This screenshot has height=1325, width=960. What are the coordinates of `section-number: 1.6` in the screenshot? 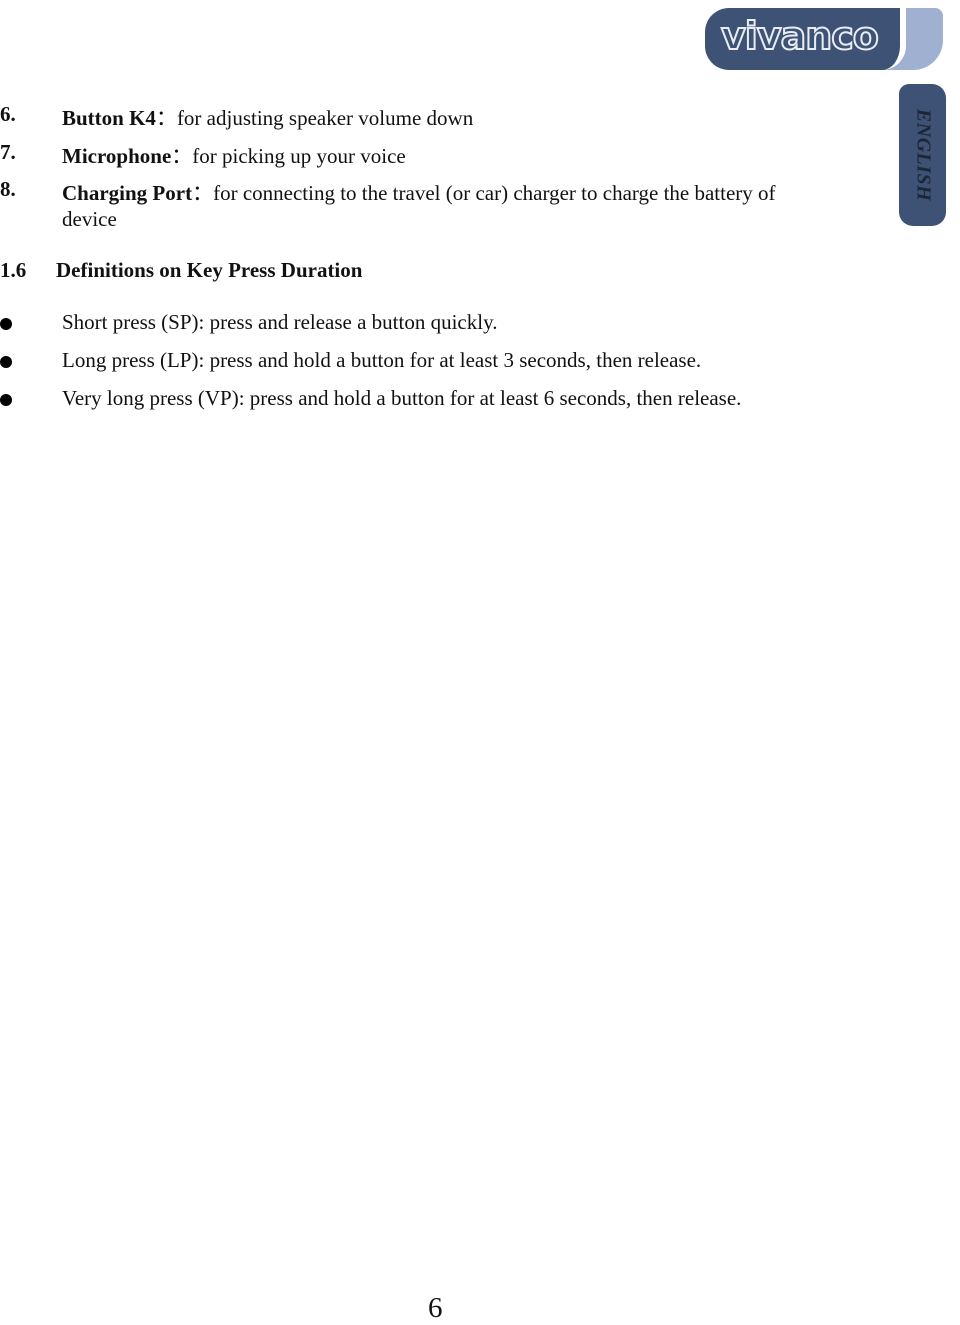 It's located at (13, 270).